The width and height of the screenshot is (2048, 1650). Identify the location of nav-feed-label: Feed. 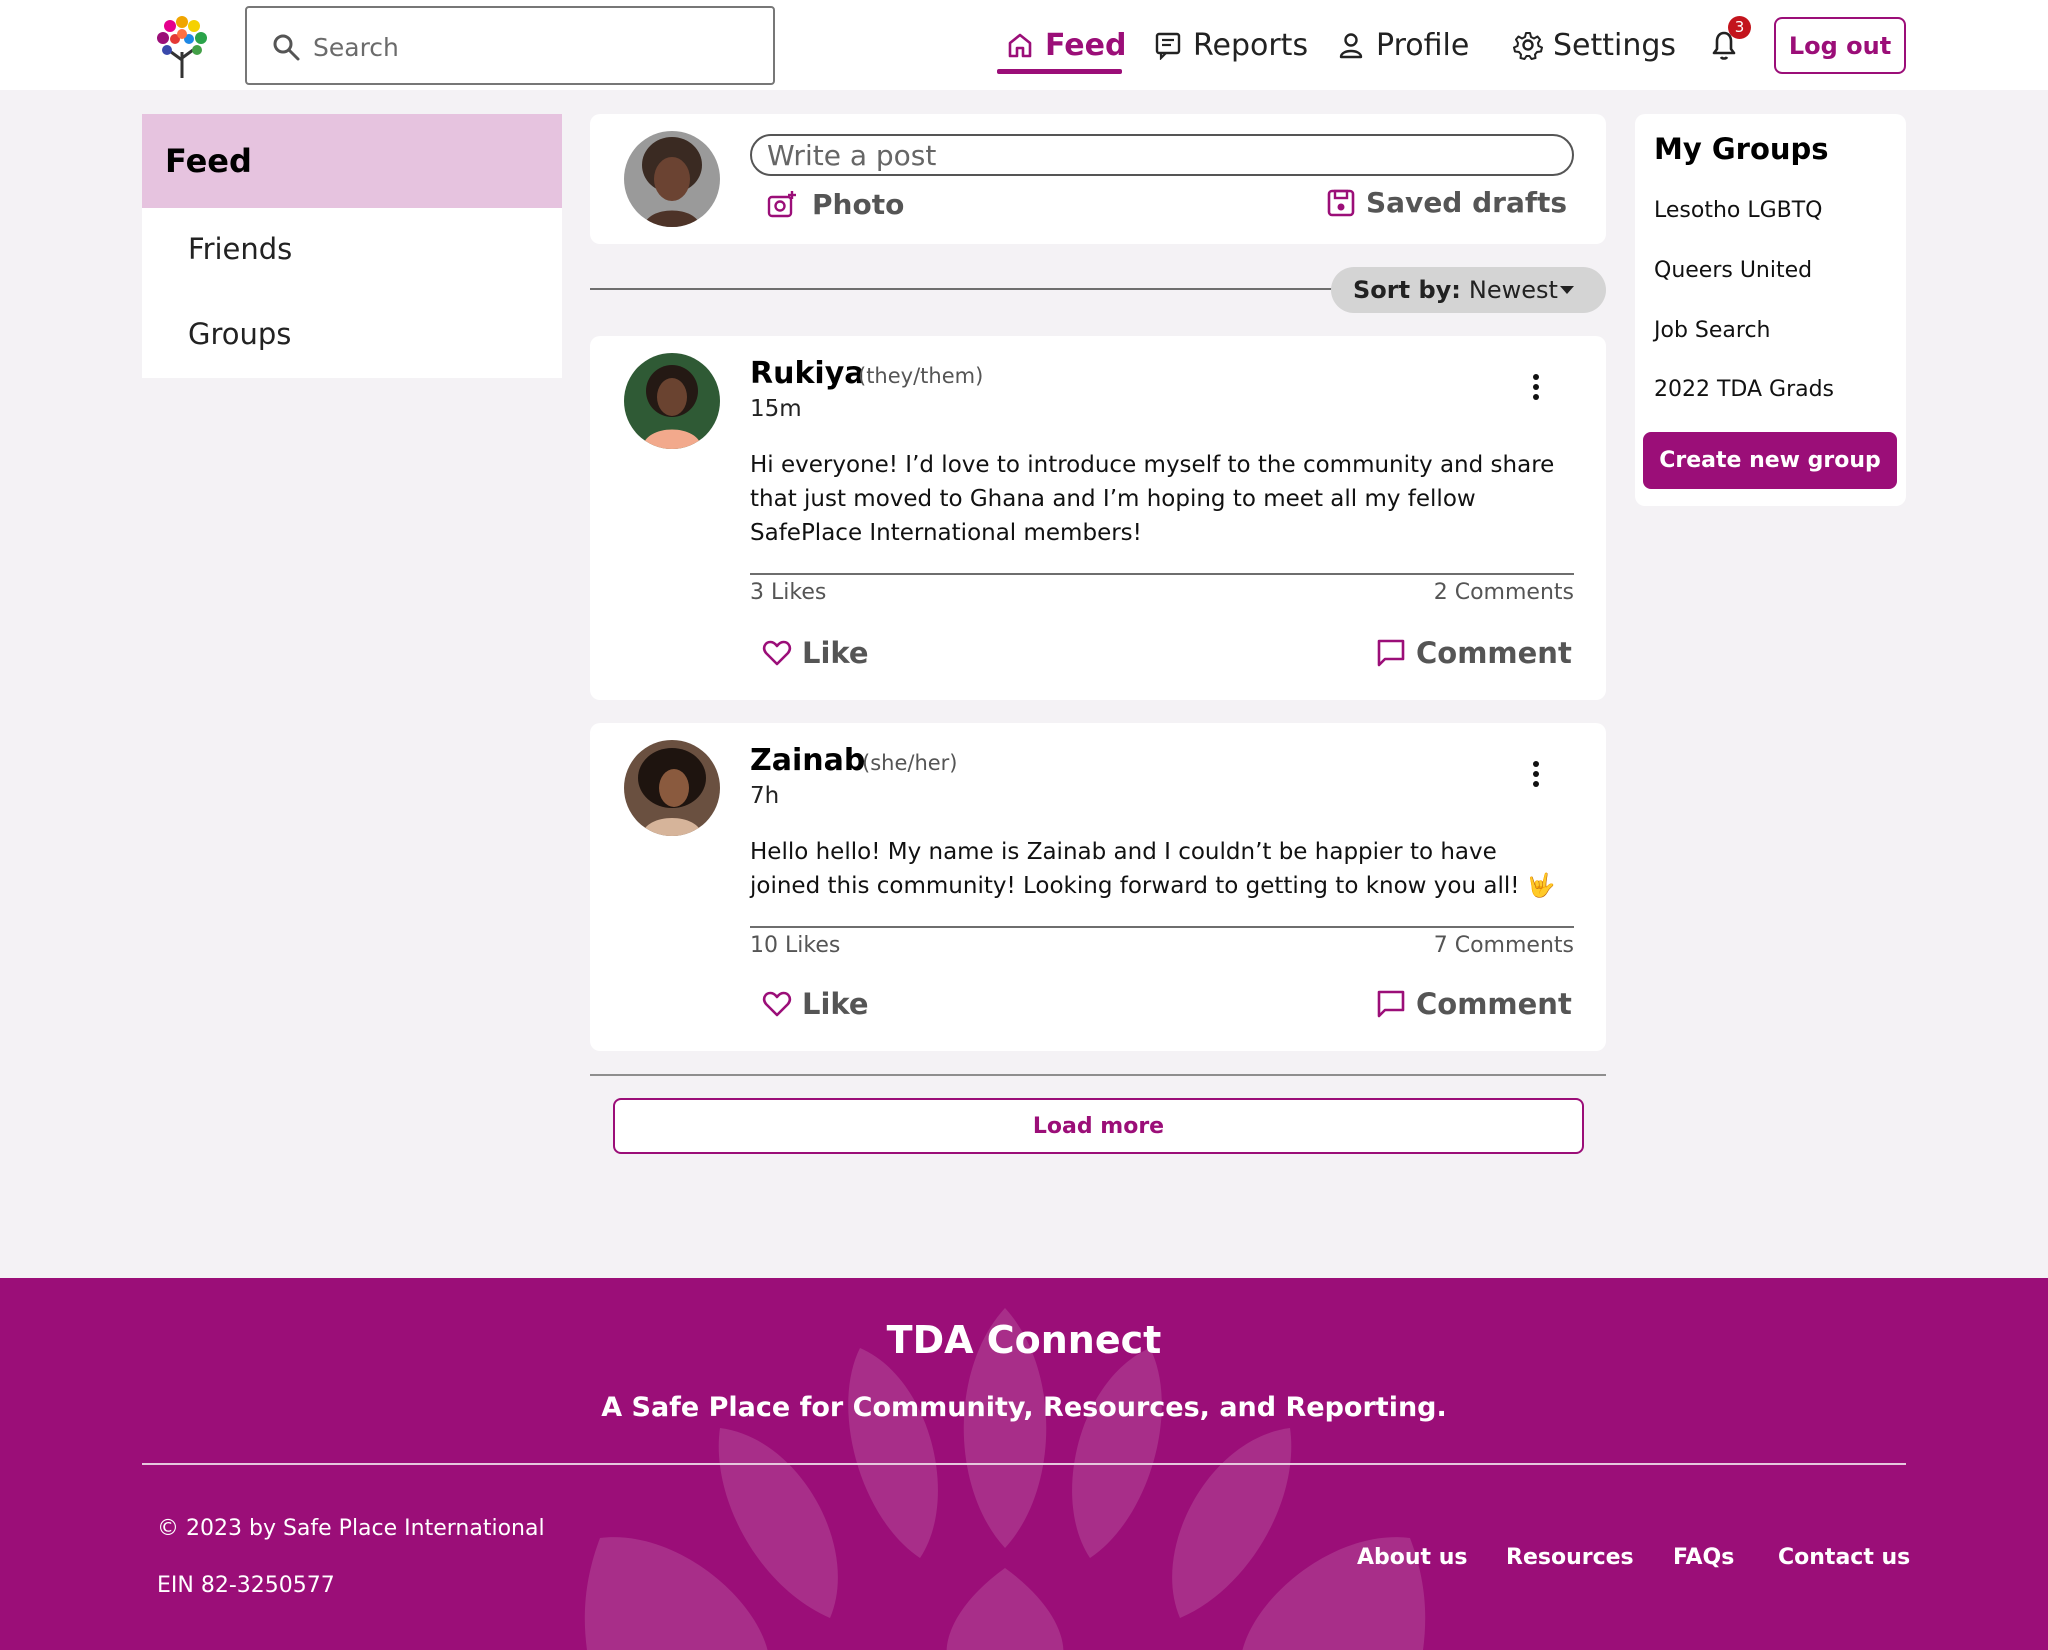
(1086, 45).